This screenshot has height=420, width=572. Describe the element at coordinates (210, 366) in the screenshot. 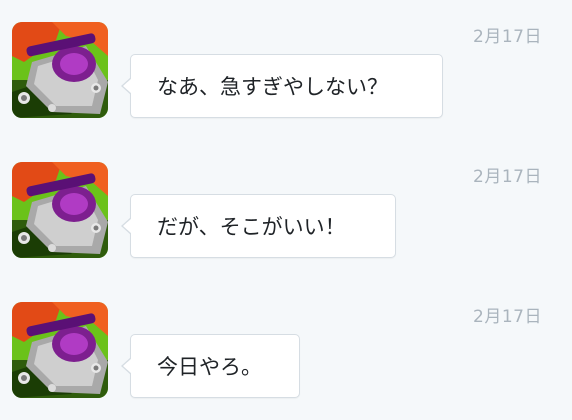

I see `message-bubble: 今日やろ。` at that location.